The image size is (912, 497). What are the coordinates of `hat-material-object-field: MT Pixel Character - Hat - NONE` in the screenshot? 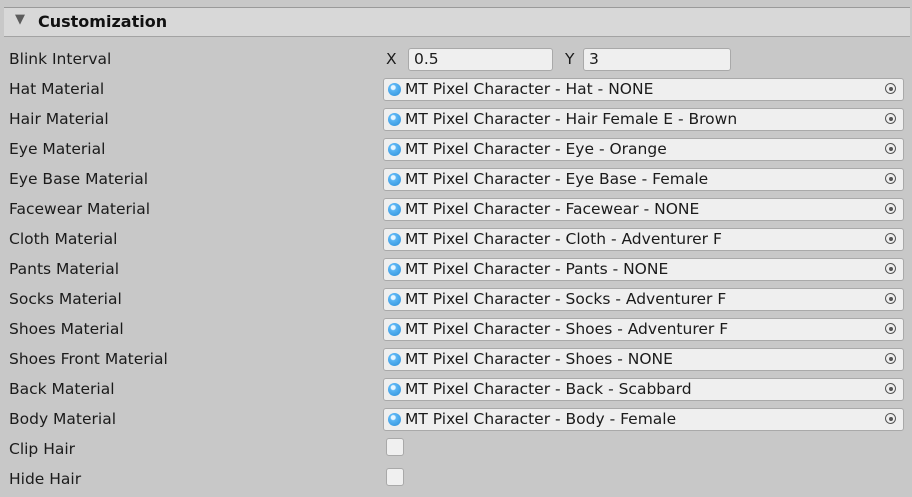 It's located at (643, 89).